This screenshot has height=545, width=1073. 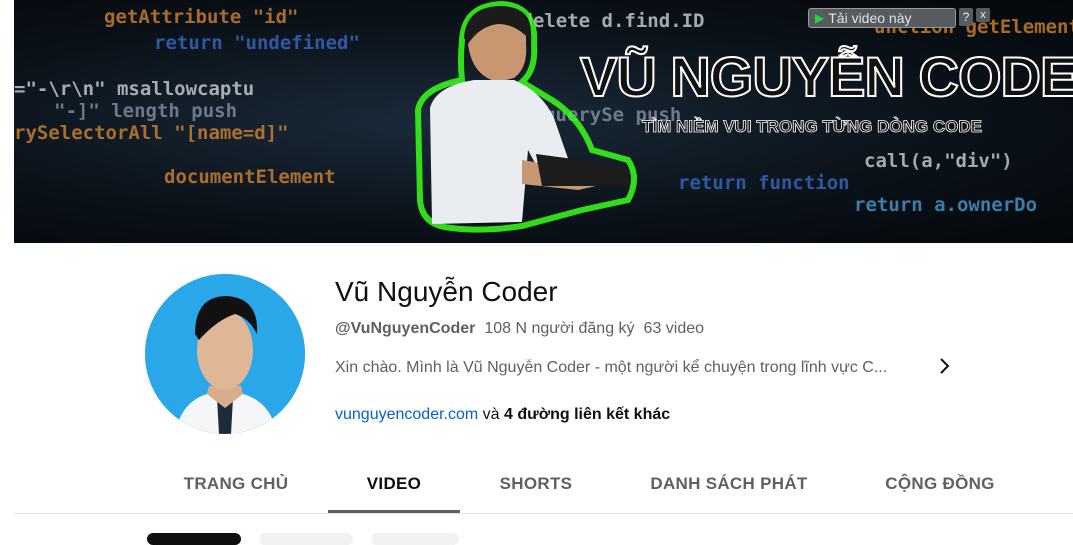 I want to click on tab-playlists: DANH SÁCH PHÁT, so click(x=729, y=484).